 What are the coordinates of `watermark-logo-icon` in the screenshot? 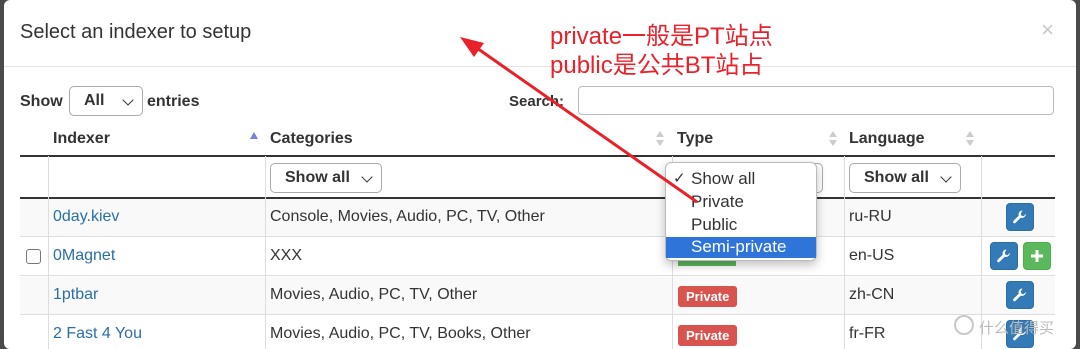 It's located at (964, 325).